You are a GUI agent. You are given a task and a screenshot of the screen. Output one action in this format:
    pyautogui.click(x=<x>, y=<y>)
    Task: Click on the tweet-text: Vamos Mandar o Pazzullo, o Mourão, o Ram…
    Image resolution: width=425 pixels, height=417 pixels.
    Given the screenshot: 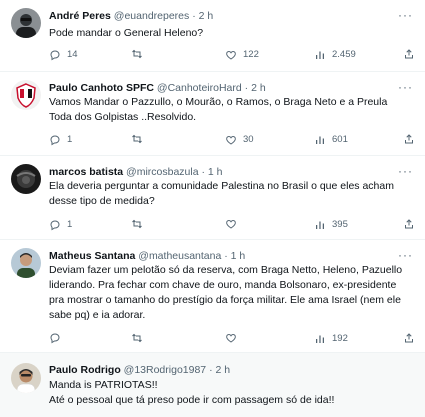 What is the action you would take?
    pyautogui.click(x=218, y=109)
    